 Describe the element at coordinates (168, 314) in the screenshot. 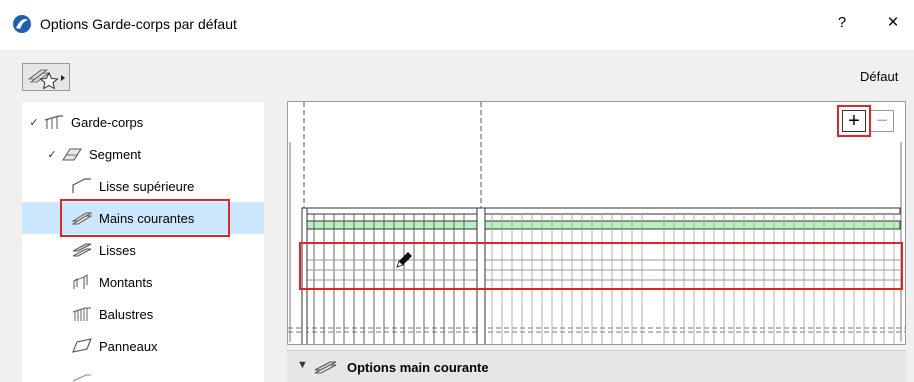

I see `tree-item-balustres: Balustres` at that location.